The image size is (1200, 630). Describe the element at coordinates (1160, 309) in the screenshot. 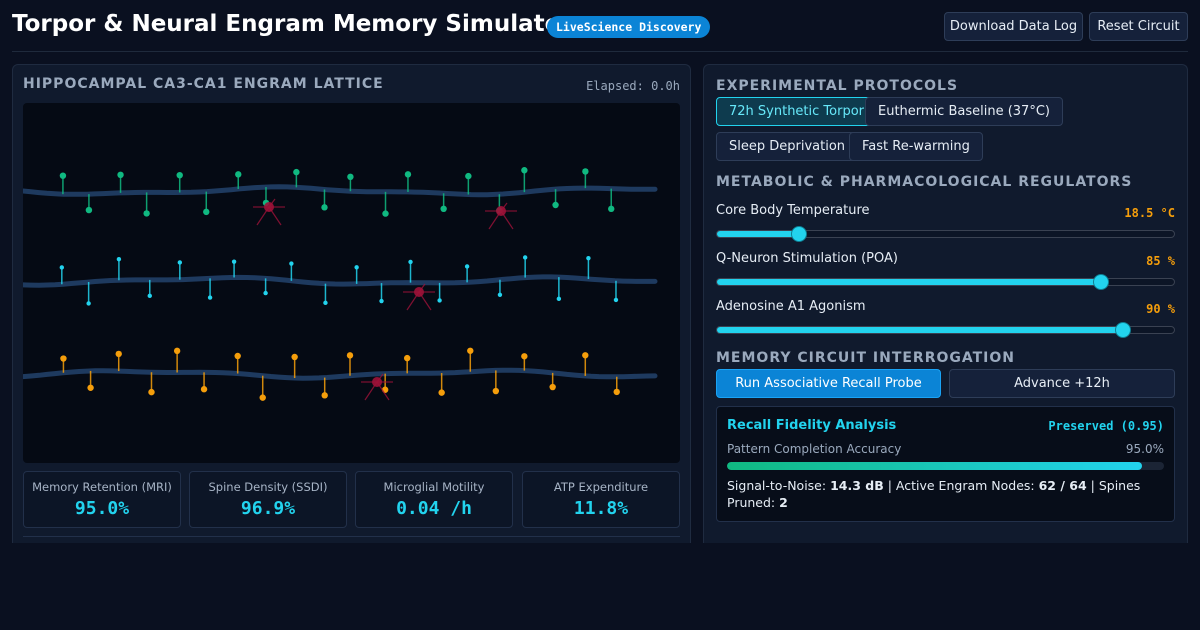

I see `slider-value: 90 %` at that location.